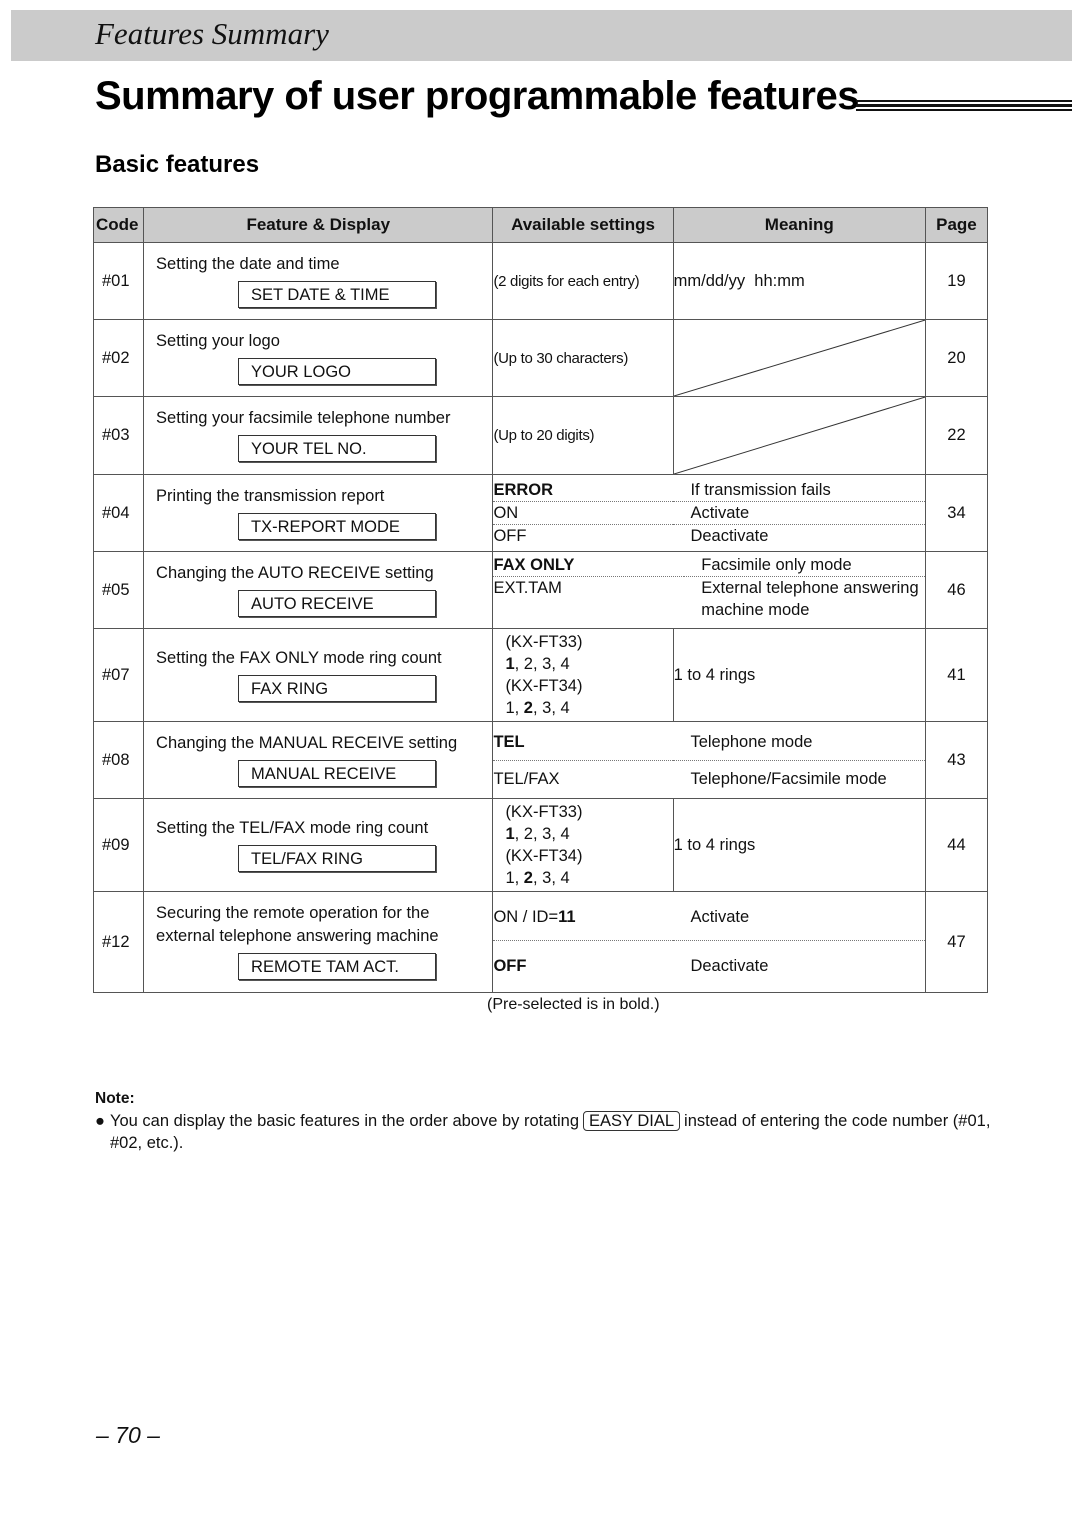 Image resolution: width=1080 pixels, height=1528 pixels. What do you see at coordinates (118, 513) in the screenshot?
I see `row-code: #04` at bounding box center [118, 513].